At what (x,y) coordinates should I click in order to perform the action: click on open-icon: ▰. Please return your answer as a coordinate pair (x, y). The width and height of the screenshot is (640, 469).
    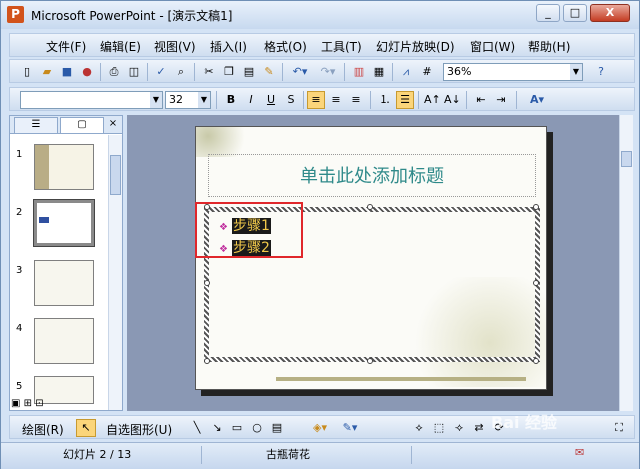
    Looking at the image, I should click on (47, 72).